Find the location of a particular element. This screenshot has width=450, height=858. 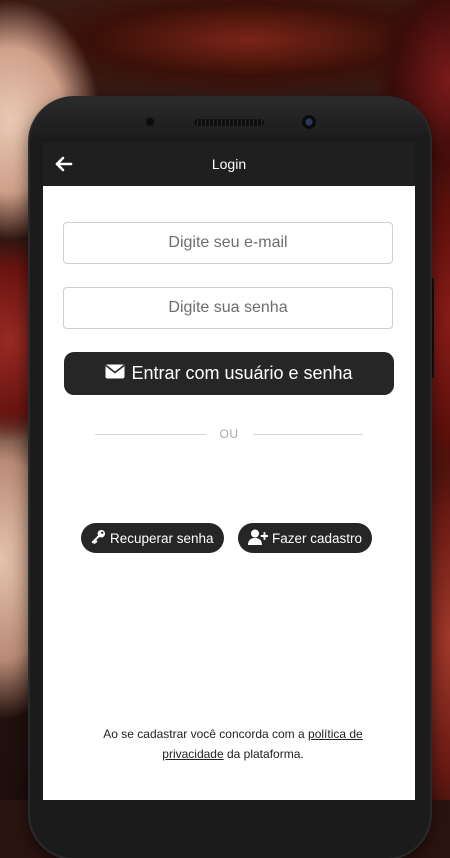

app-bar: Login is located at coordinates (229, 164).